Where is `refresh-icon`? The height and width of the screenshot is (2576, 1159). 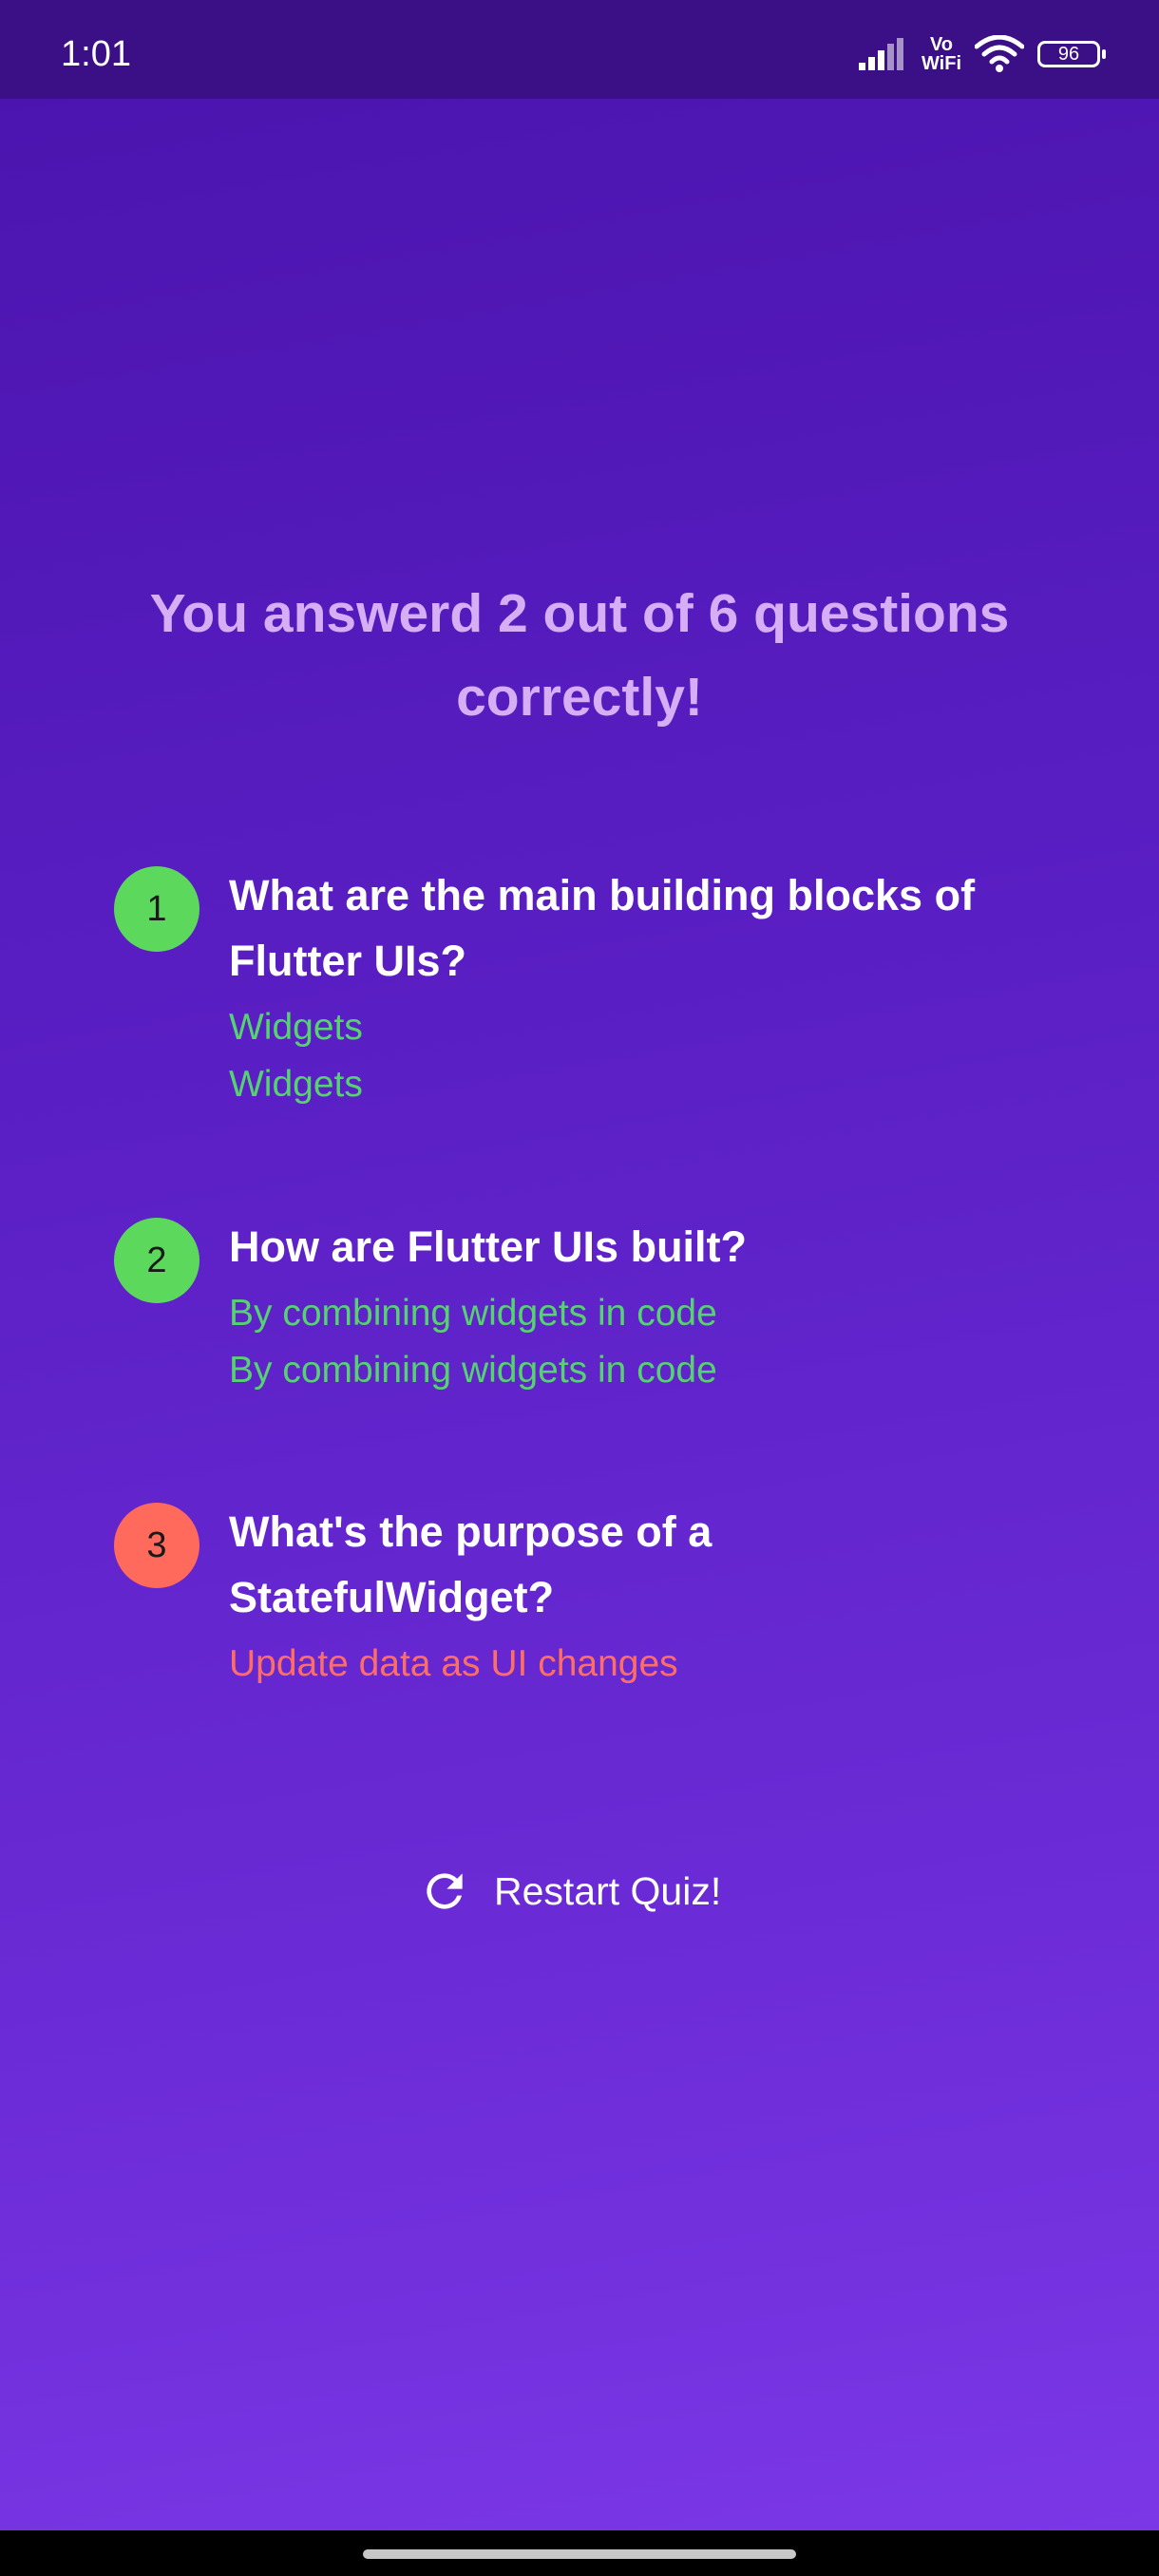 refresh-icon is located at coordinates (445, 1891).